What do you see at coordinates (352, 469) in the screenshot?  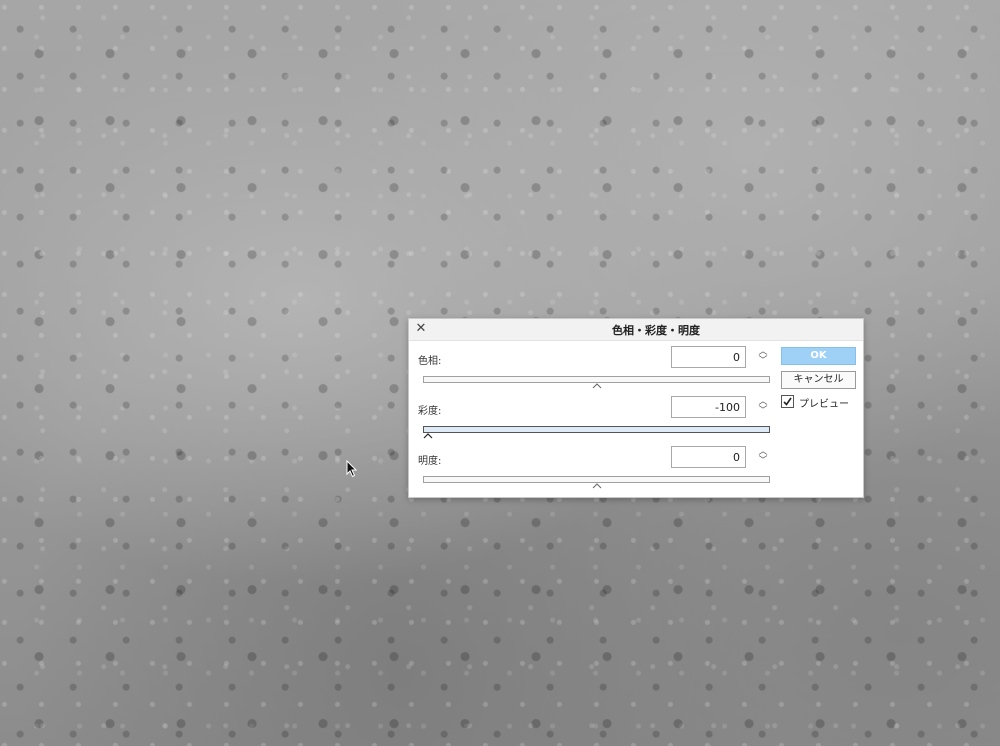 I see `mouse-pointer-icon` at bounding box center [352, 469].